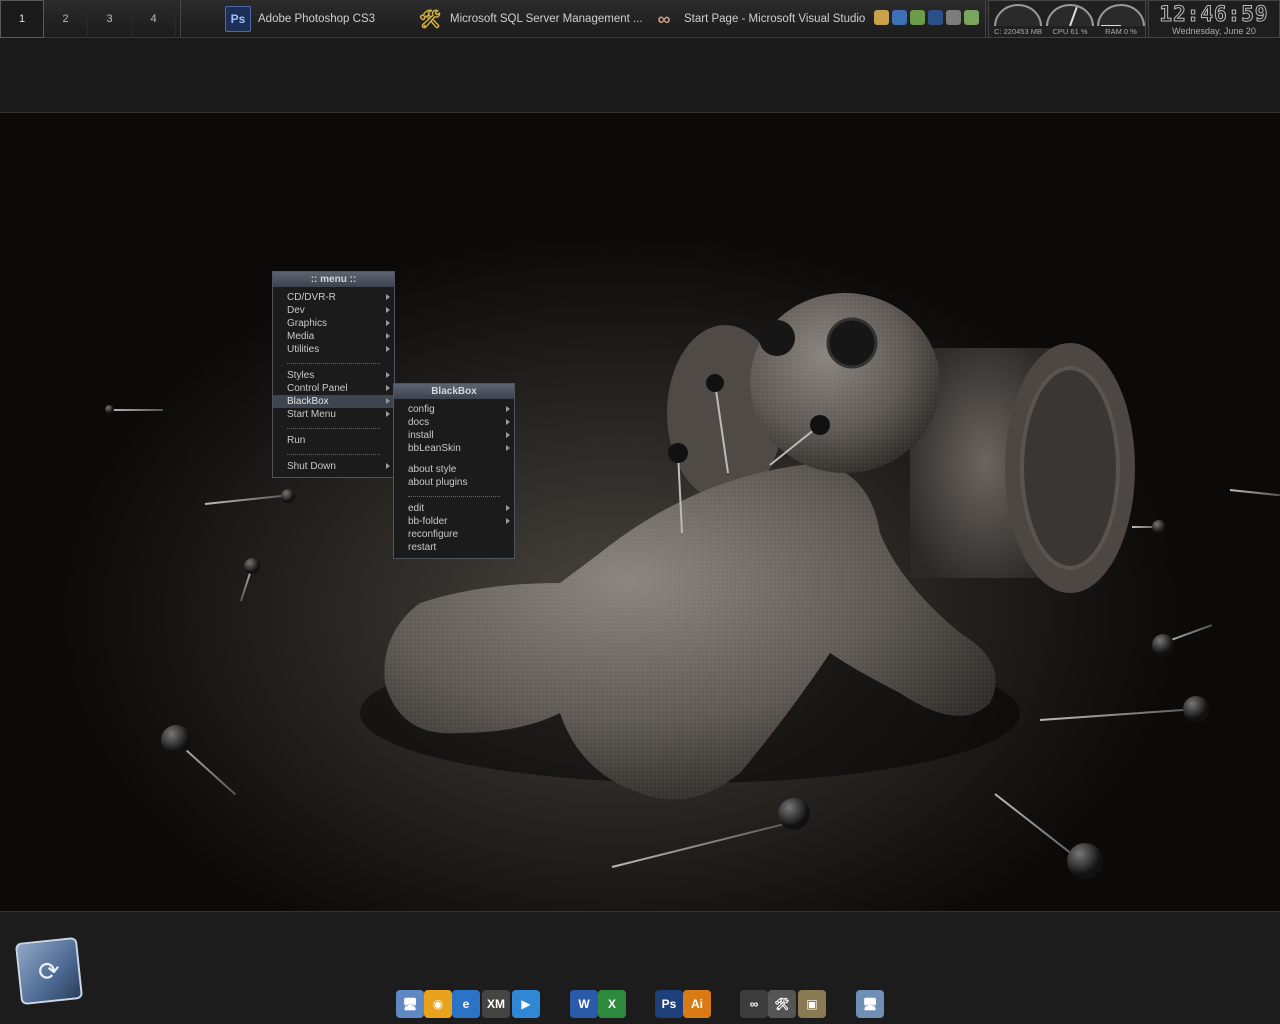 The height and width of the screenshot is (1024, 1280). I want to click on menu-gap, so click(454, 459).